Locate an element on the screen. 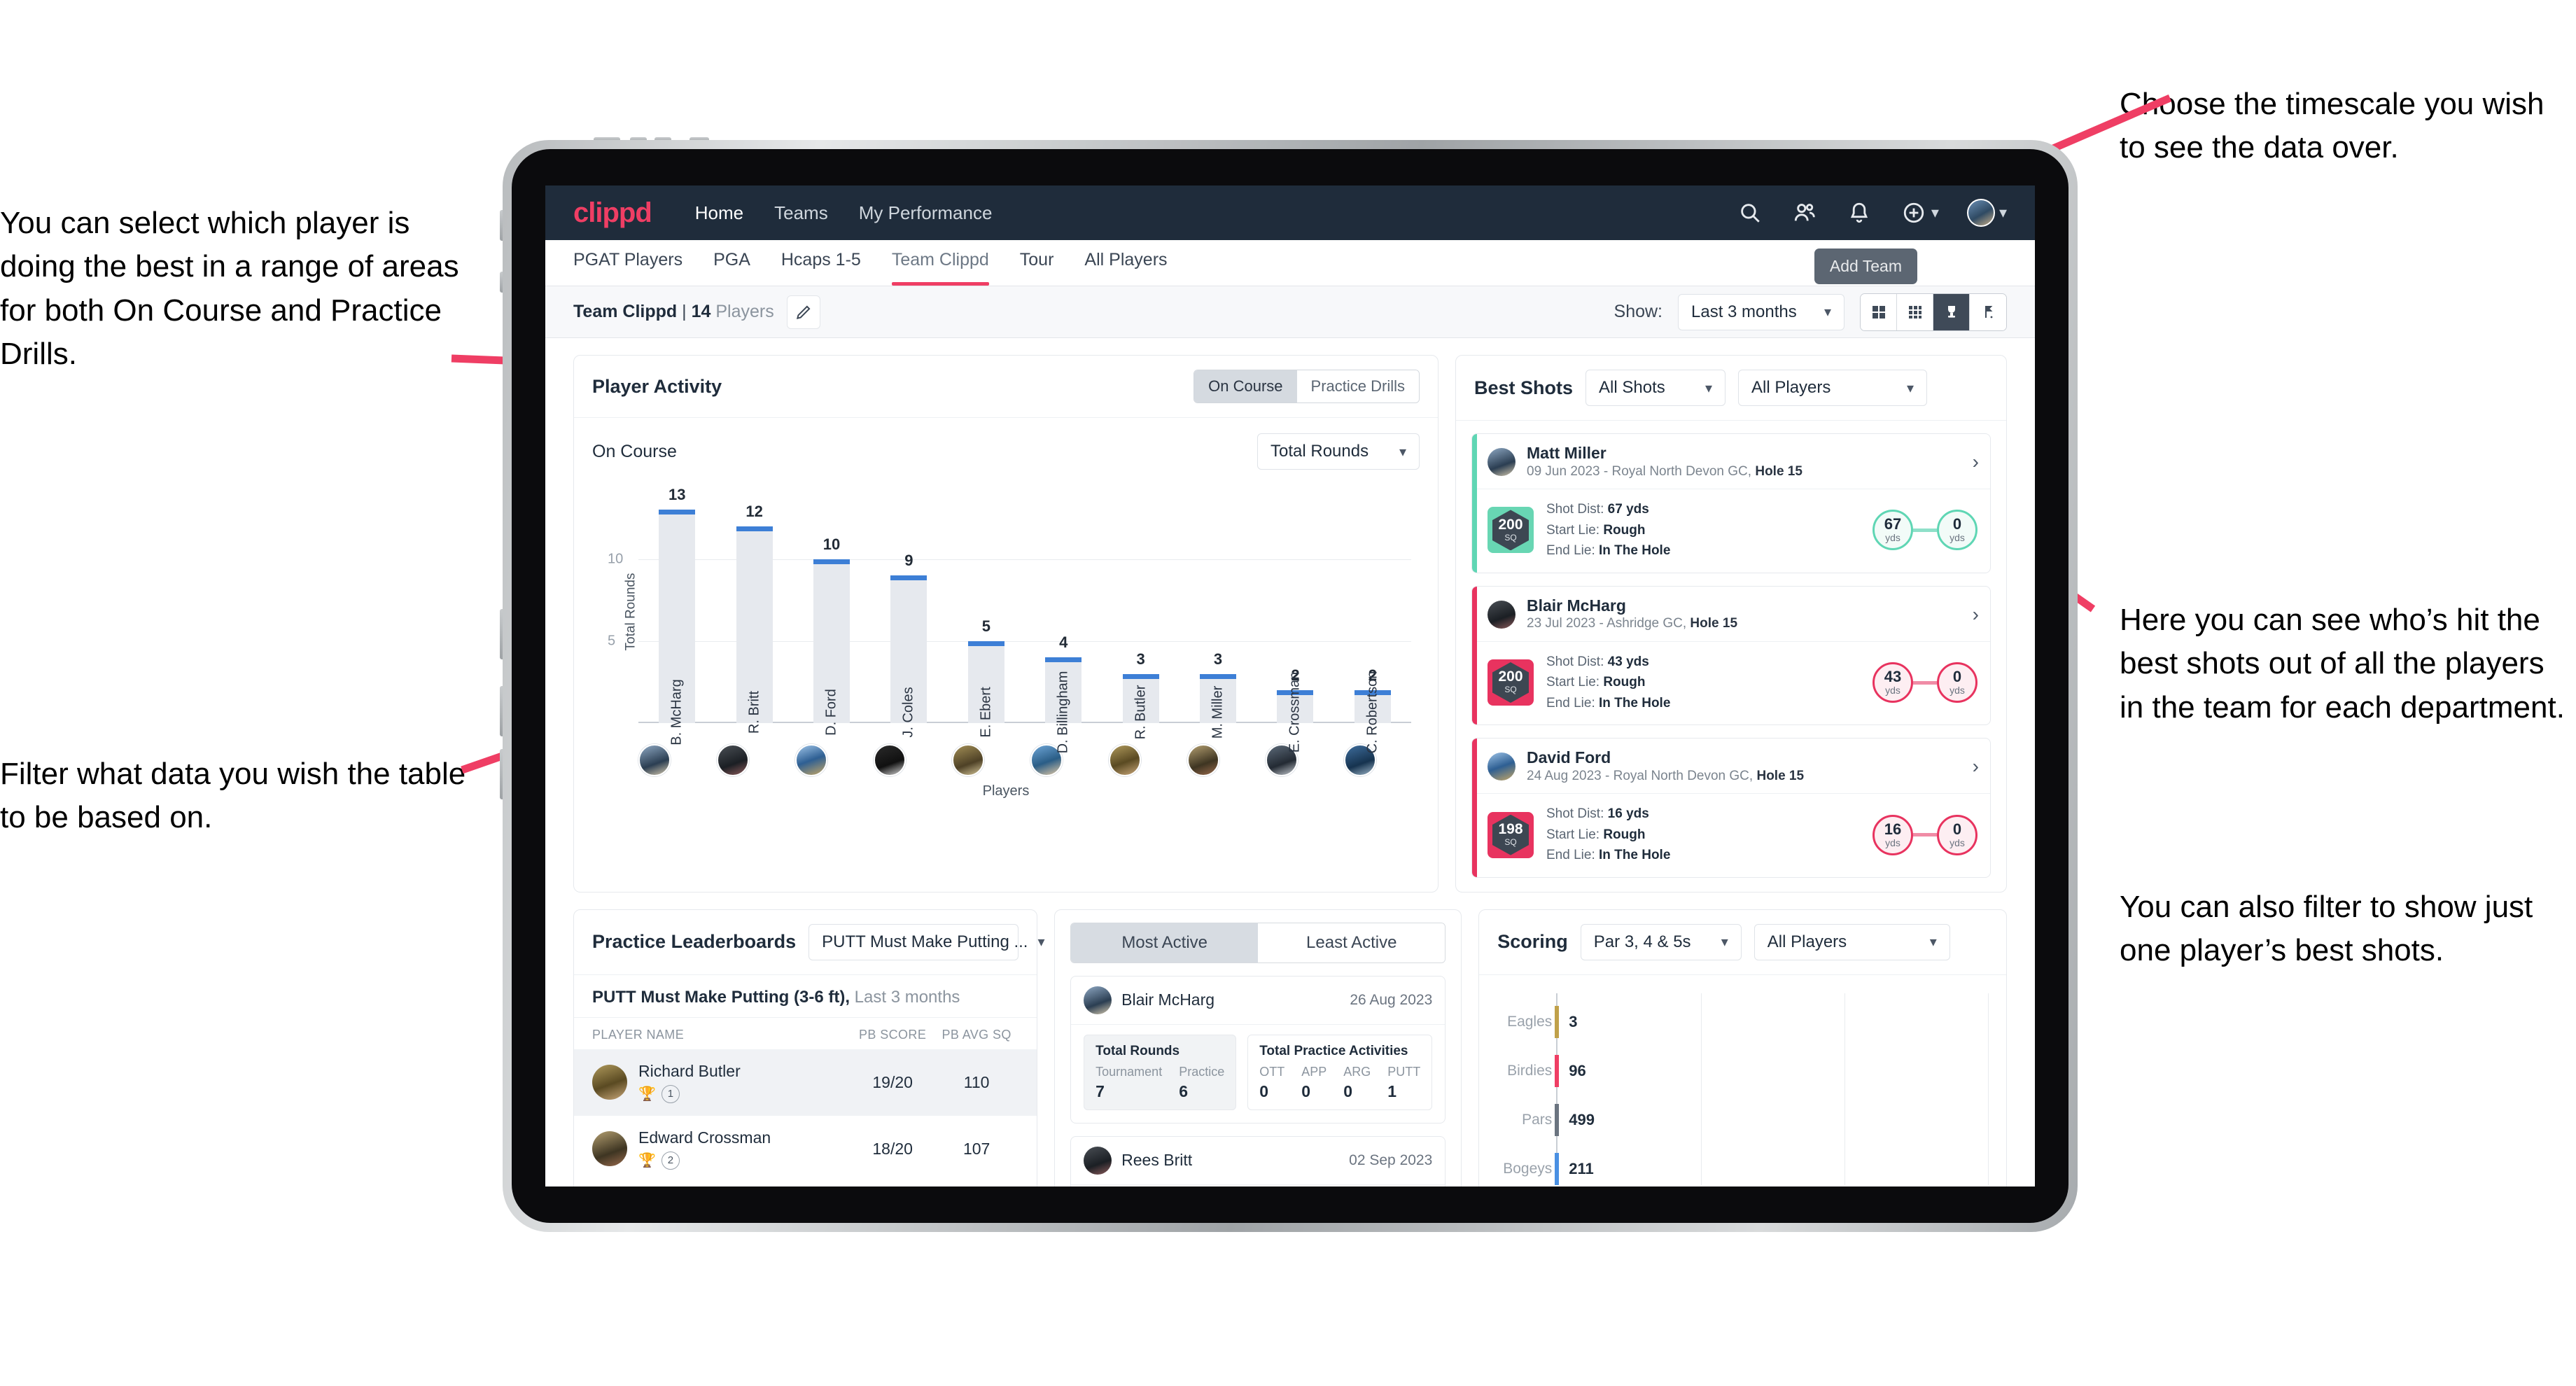  tab-hcaps-1-5: Hcaps 1-5 is located at coordinates (821, 263).